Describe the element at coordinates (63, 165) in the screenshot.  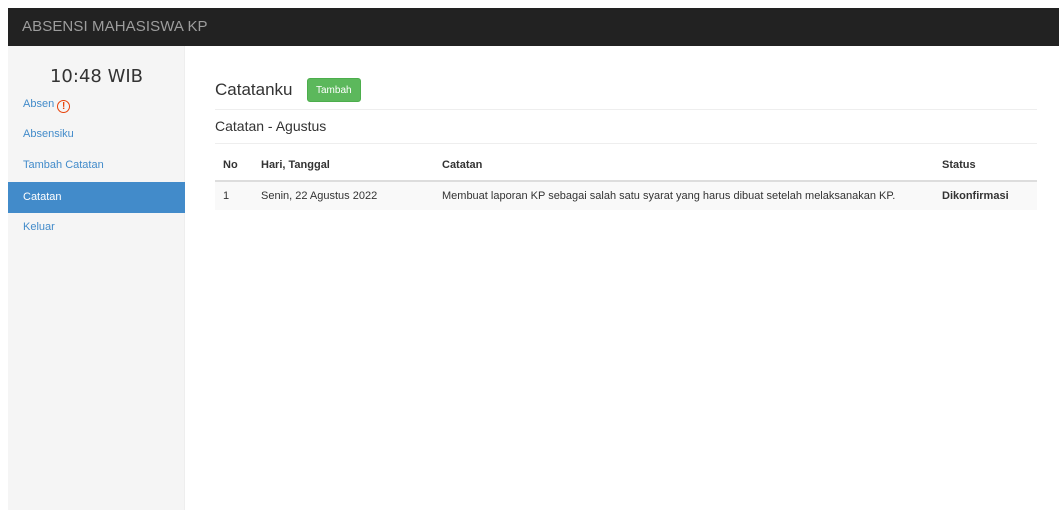
I see `sidebar-item-label: Tambah Catatan` at that location.